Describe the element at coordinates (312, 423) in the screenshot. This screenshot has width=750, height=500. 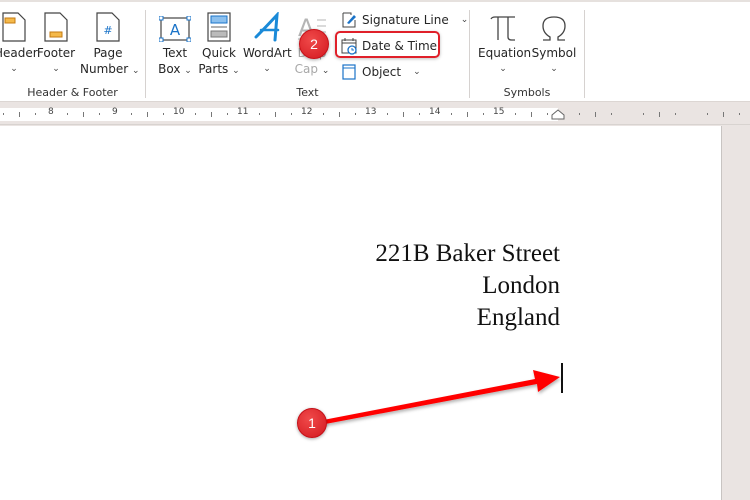
I see `step-1-badge: 1` at that location.